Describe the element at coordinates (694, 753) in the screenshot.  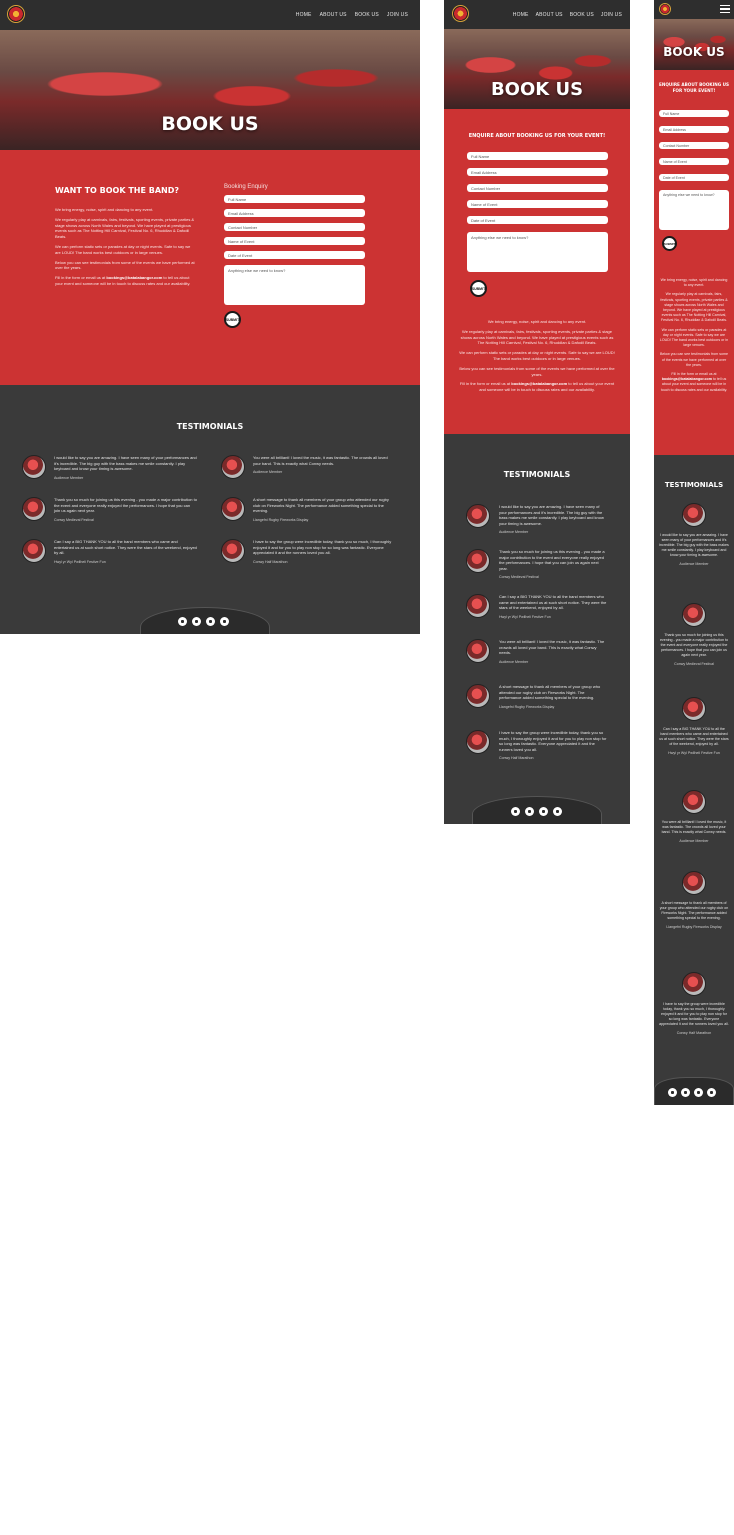
I see `testimonial-name: Hwyl yr Wyl Pwllheli Festive Fun` at that location.